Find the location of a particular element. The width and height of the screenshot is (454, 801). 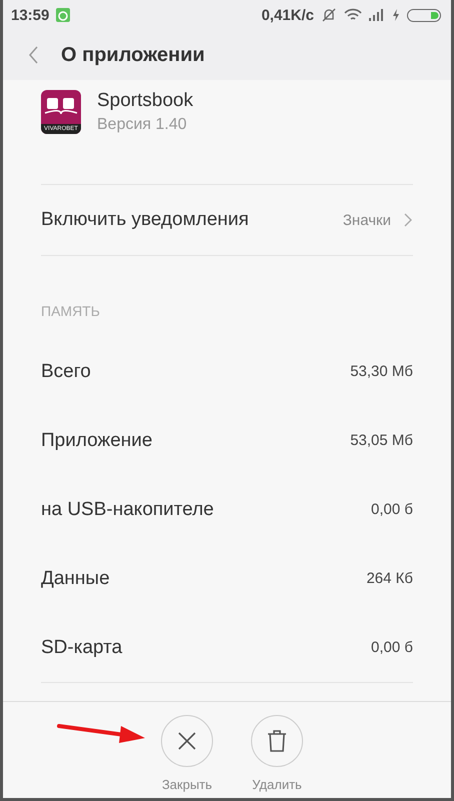

trash-icon is located at coordinates (277, 741).